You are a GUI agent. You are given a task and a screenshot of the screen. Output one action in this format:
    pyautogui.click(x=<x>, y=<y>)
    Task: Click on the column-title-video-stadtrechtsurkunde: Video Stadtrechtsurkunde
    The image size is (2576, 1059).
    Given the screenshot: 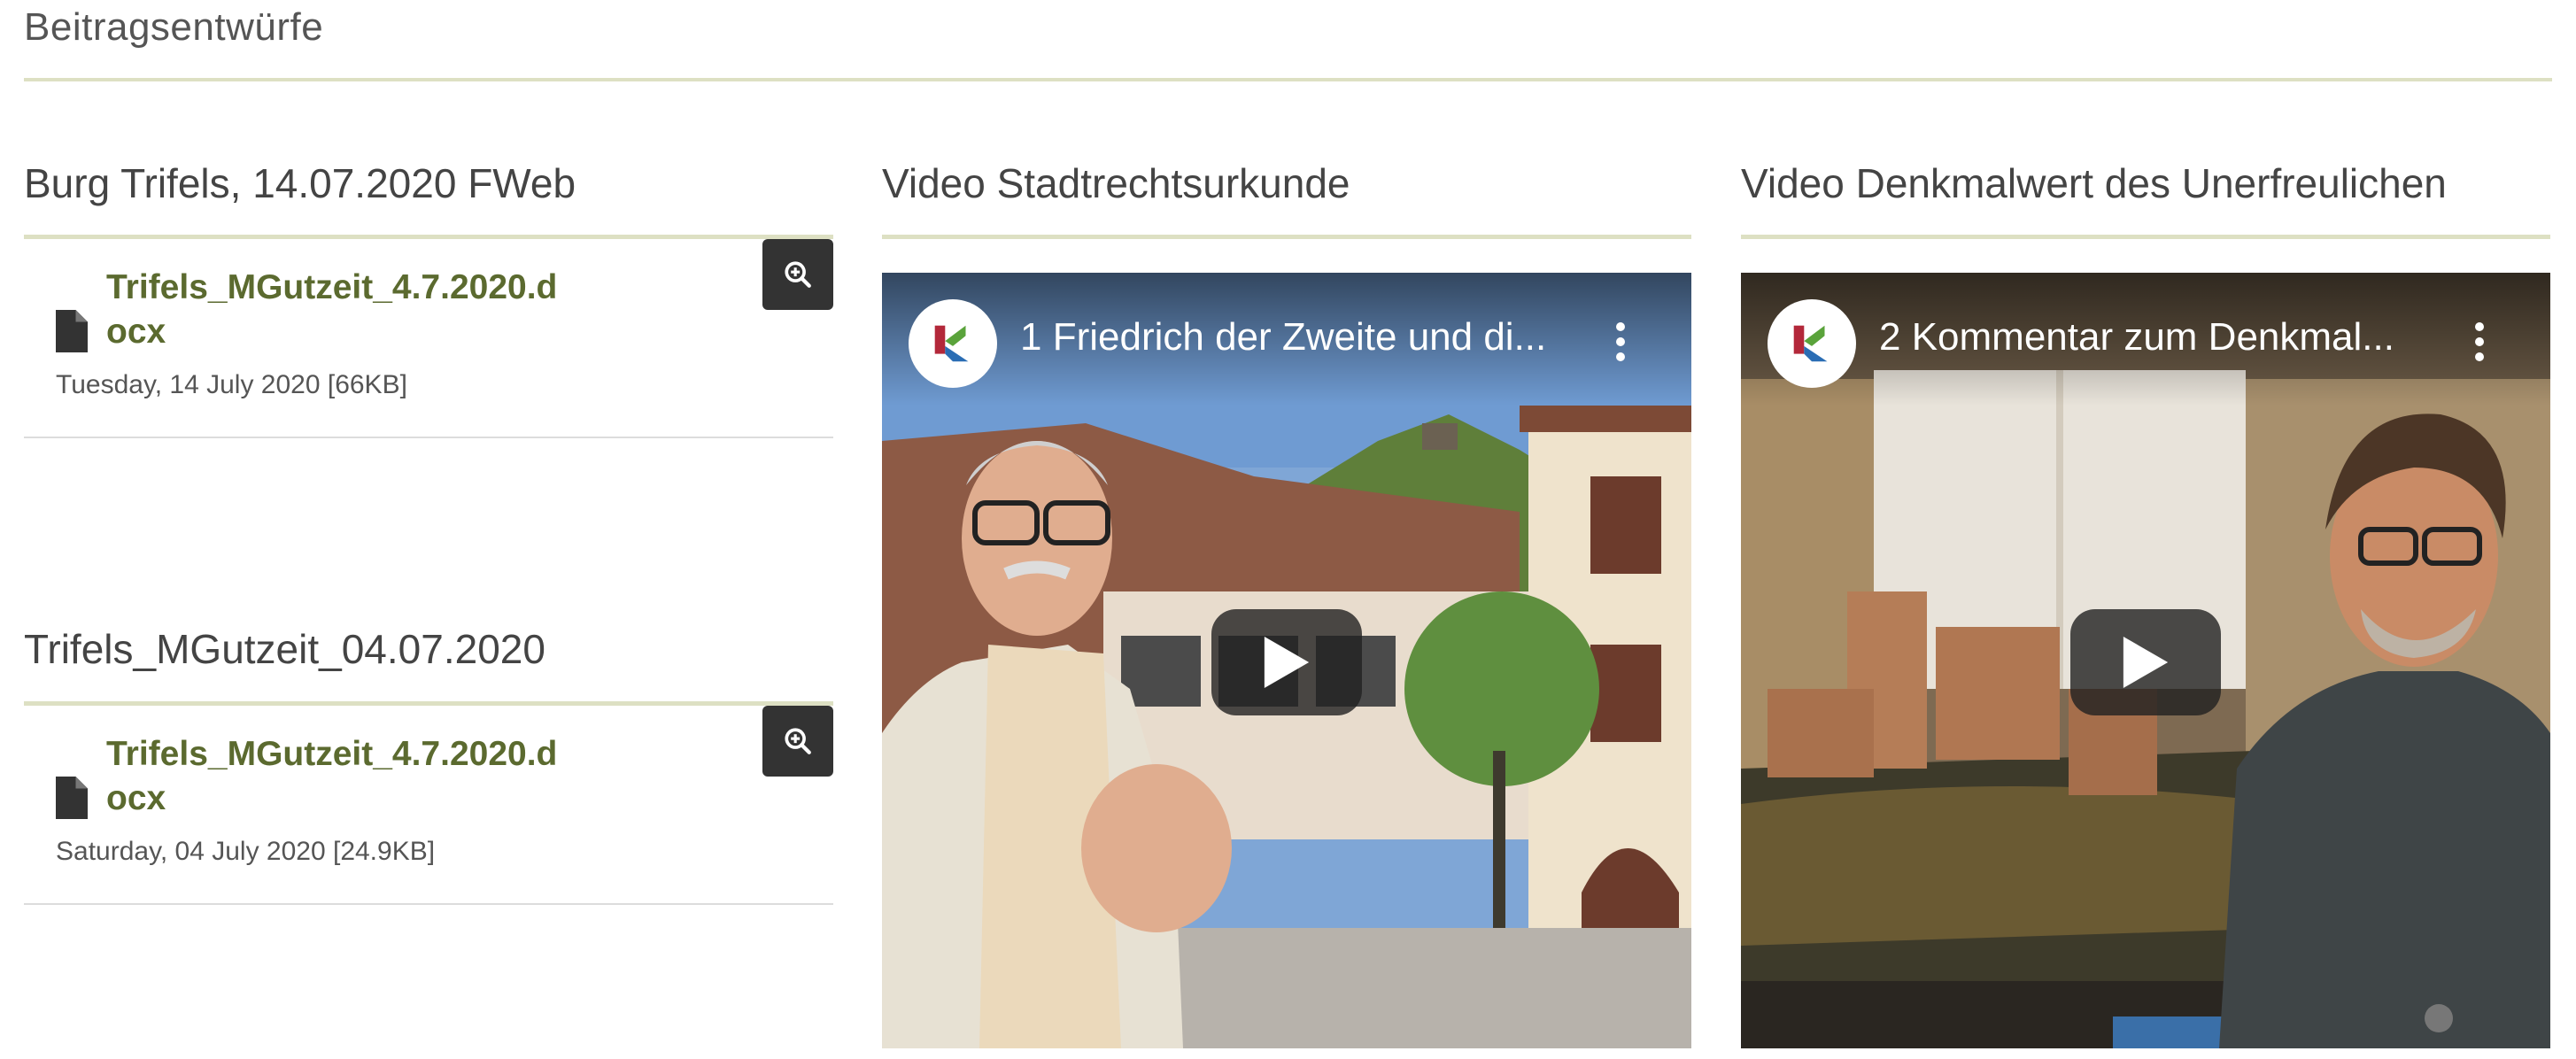 What is the action you would take?
    pyautogui.click(x=1116, y=183)
    